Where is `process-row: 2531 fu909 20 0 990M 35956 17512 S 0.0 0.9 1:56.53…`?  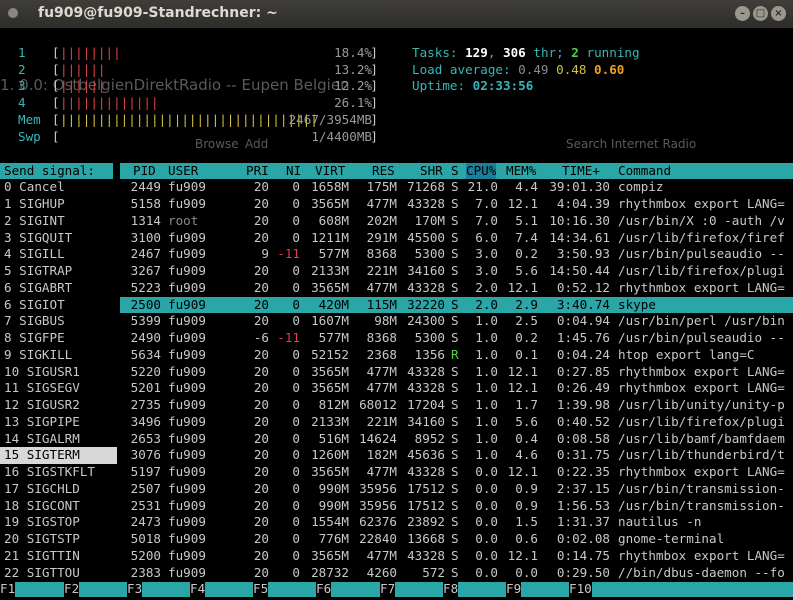
process-row: 2531 fu909 20 0 990M 35956 17512 S 0.0 0.9 1:56.53… is located at coordinates (396, 506).